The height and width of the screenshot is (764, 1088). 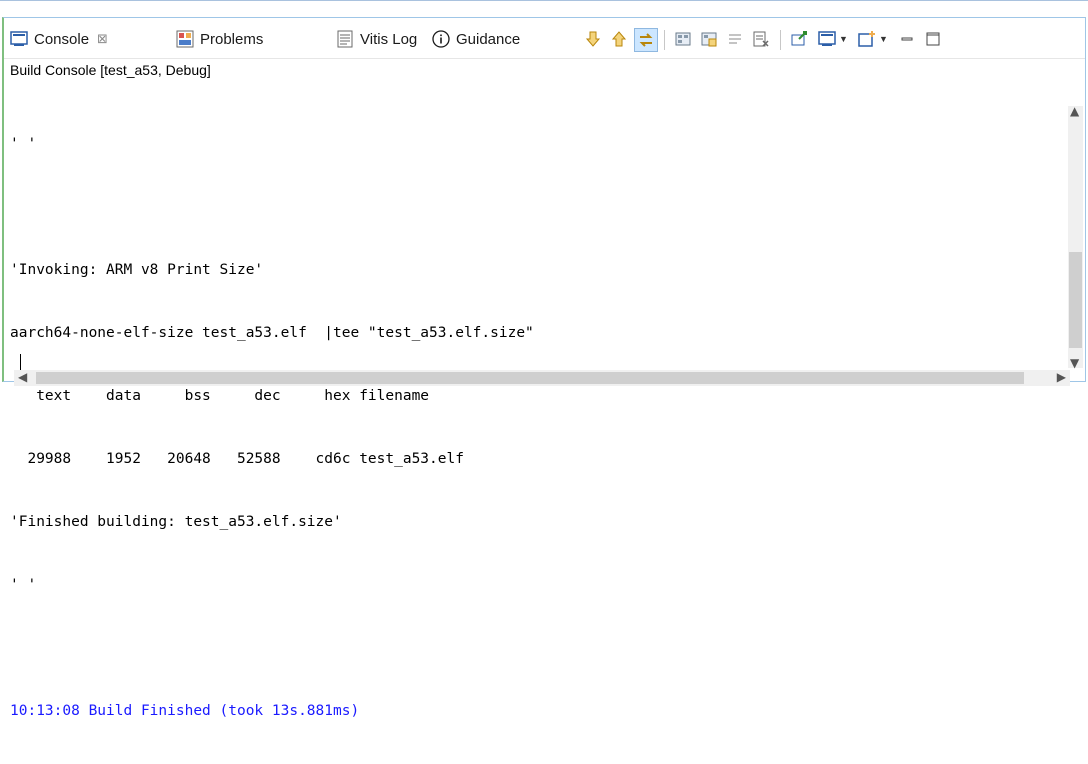 I want to click on console-title: Build Console [test_a53, Debug], so click(x=110, y=70).